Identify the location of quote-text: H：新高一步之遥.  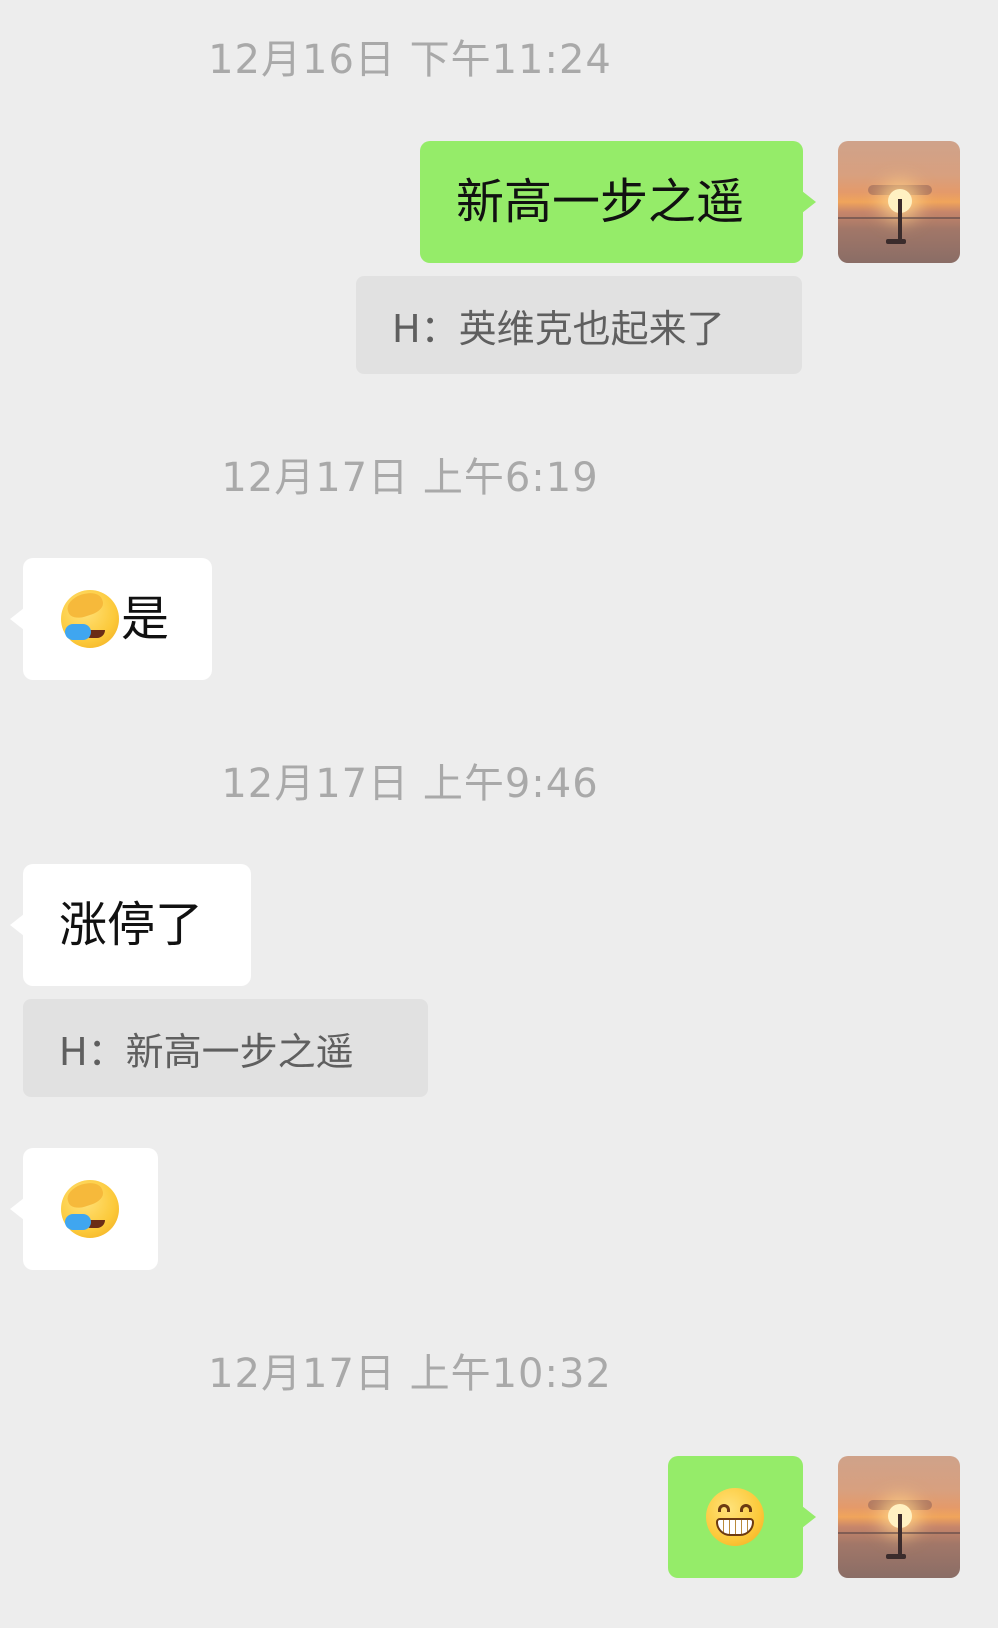
(206, 1051).